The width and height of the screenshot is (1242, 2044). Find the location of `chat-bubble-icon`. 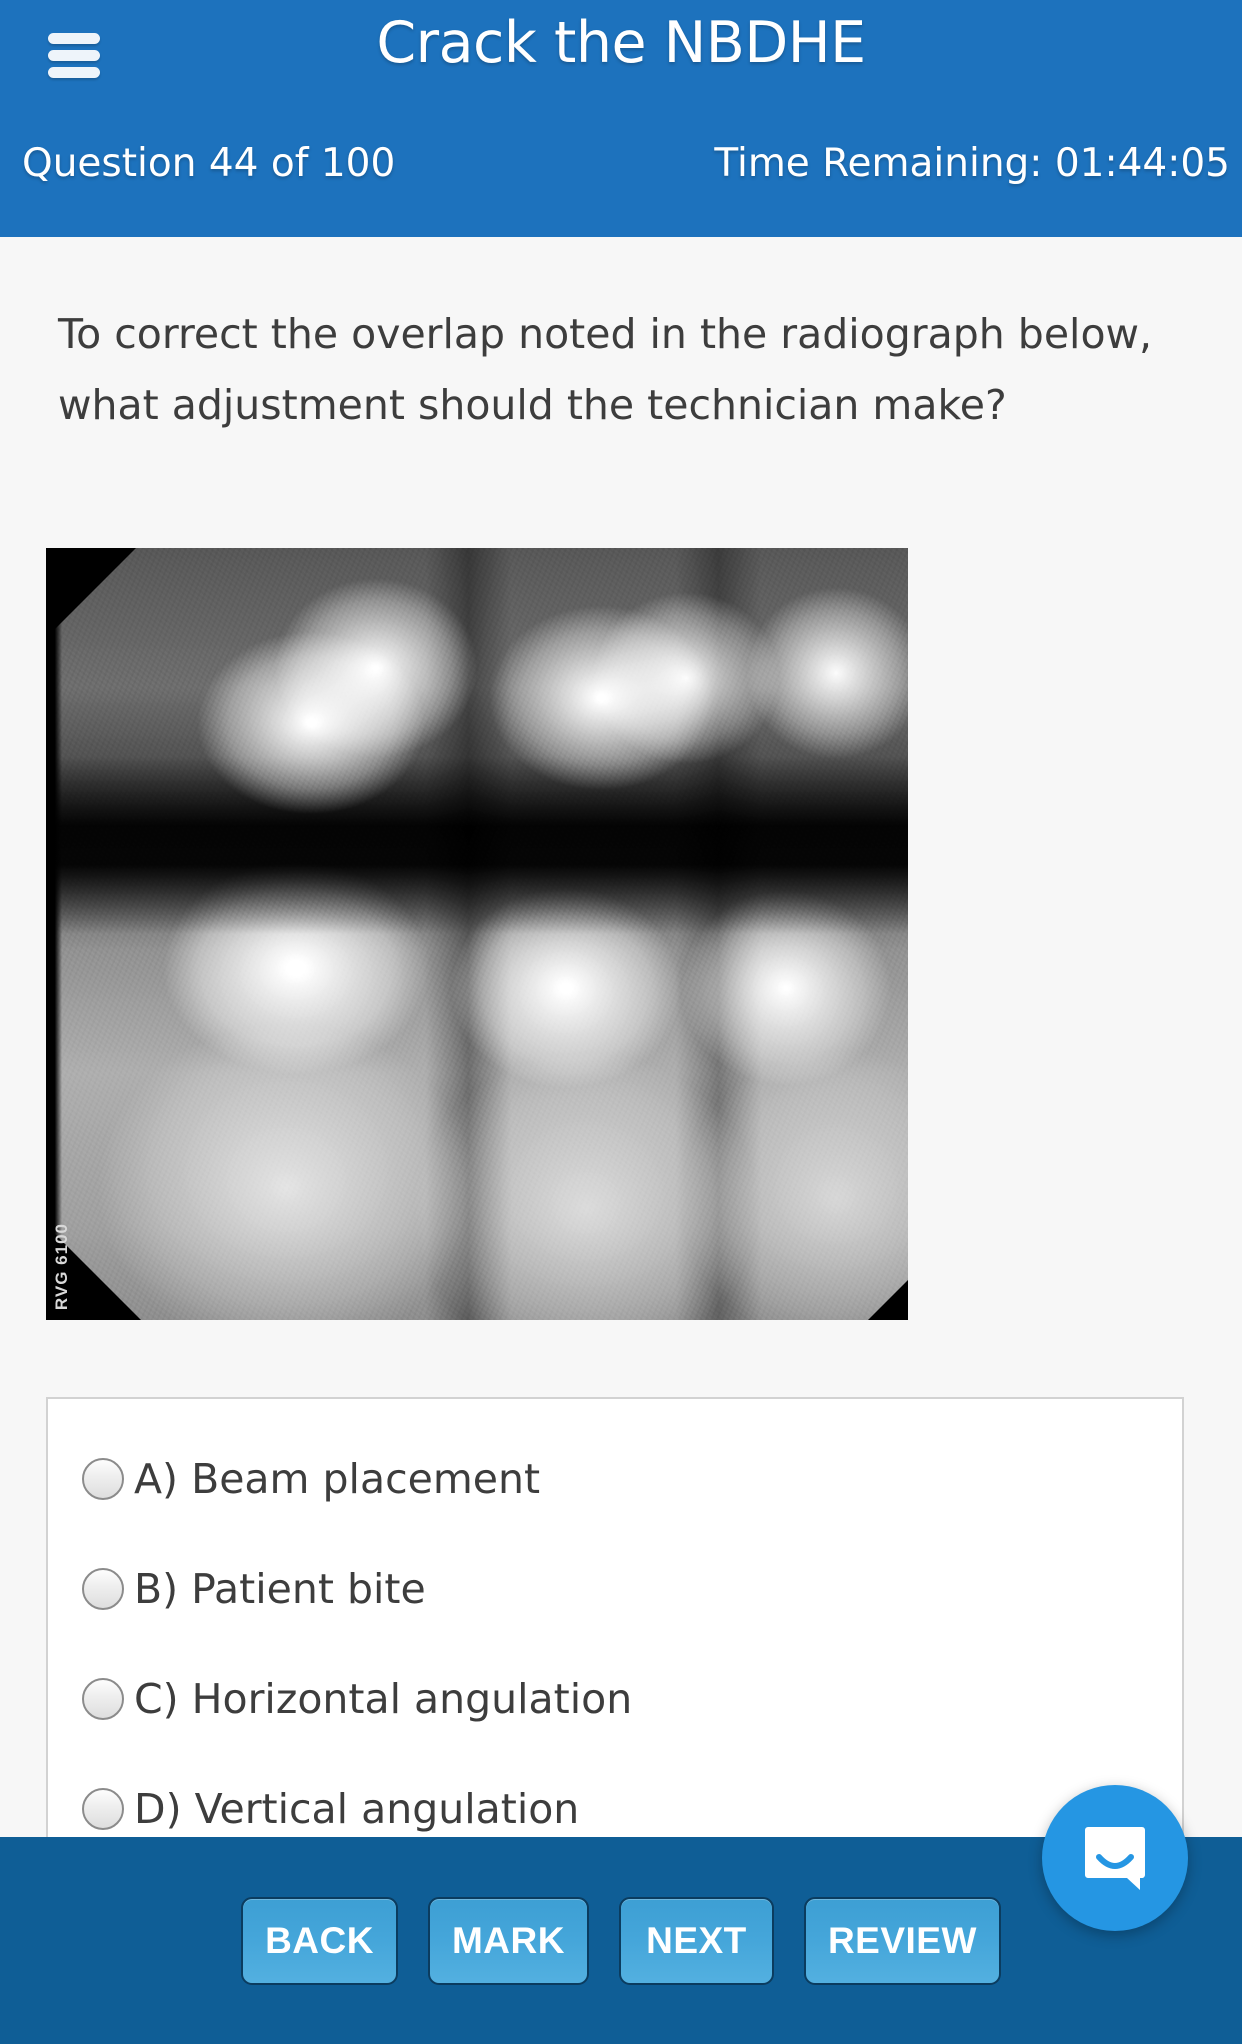

chat-bubble-icon is located at coordinates (1115, 1858).